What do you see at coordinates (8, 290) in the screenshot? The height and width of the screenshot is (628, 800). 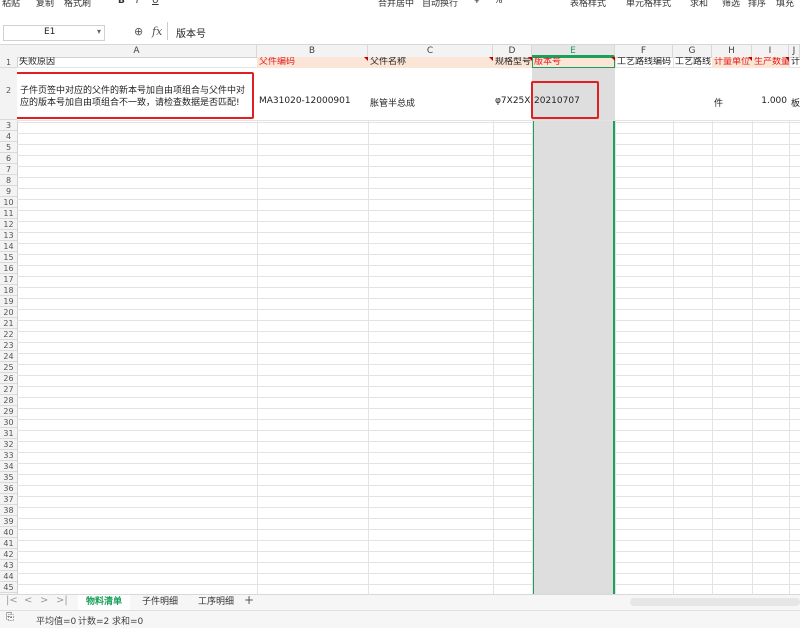 I see `row-header-18: 18` at bounding box center [8, 290].